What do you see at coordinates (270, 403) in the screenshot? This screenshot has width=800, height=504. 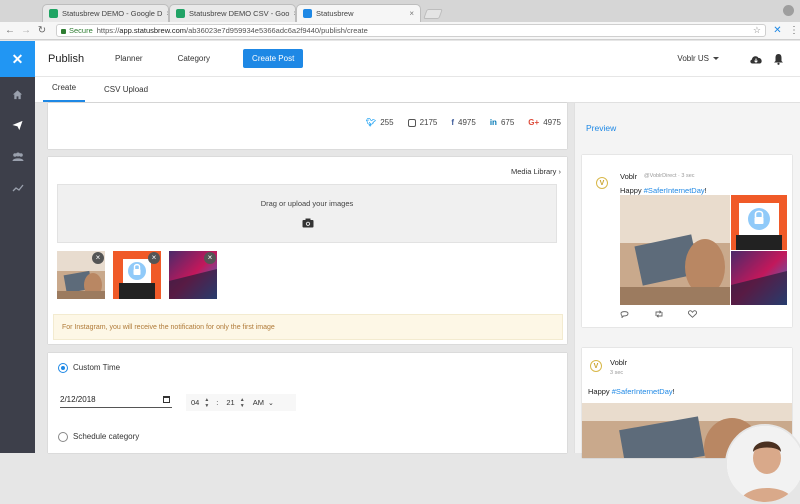 I see `chevron-down-icon: ⌄` at bounding box center [270, 403].